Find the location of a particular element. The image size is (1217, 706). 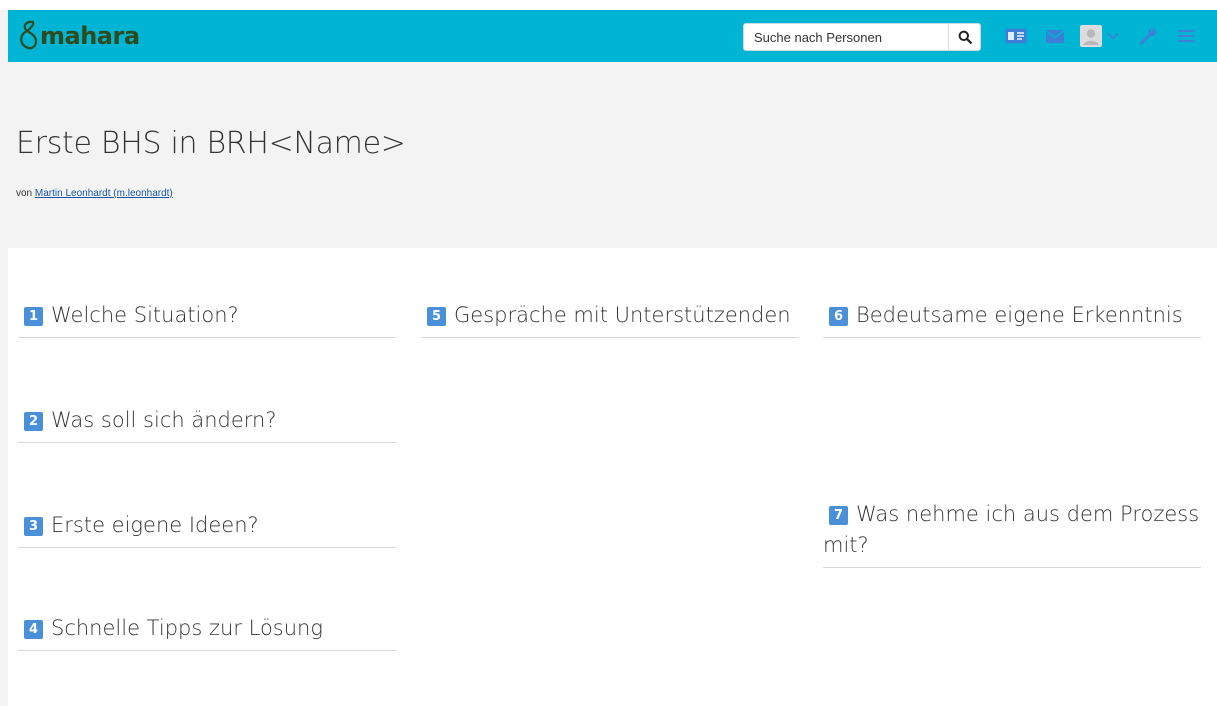

byline: von Martin Leonhardt (m.leonhardt) is located at coordinates (94, 193).